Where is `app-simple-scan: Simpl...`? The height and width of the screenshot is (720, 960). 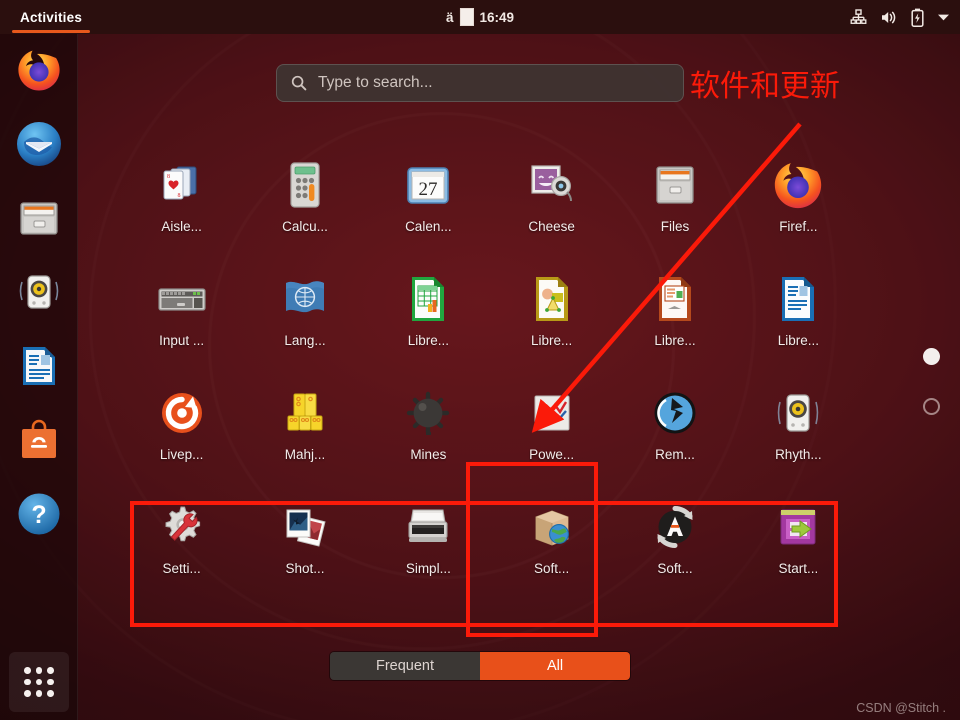 app-simple-scan: Simpl... is located at coordinates (428, 538).